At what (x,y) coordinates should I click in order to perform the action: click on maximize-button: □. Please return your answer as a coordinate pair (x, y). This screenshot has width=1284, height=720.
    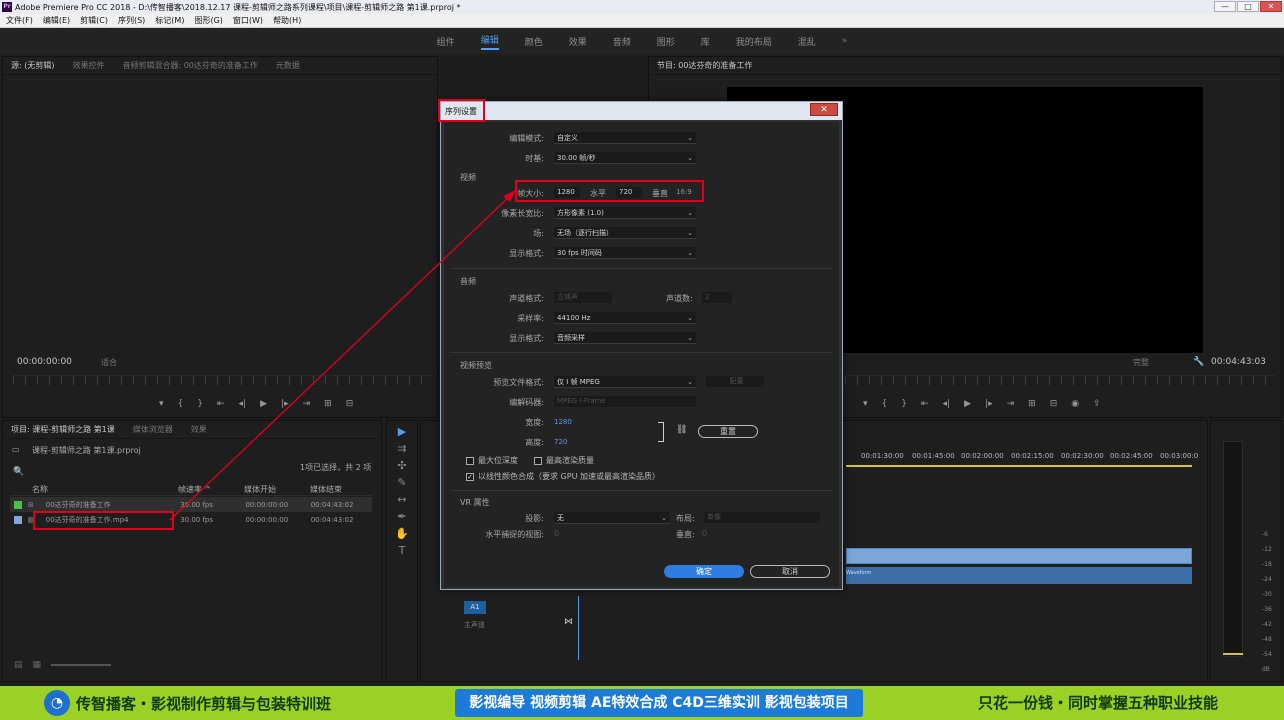
    Looking at the image, I should click on (1248, 6).